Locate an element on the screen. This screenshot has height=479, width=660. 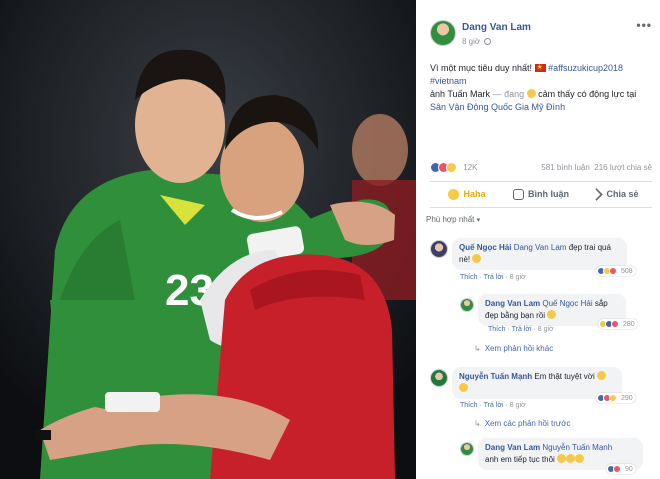
comment-button: Bình luận is located at coordinates (541, 194).